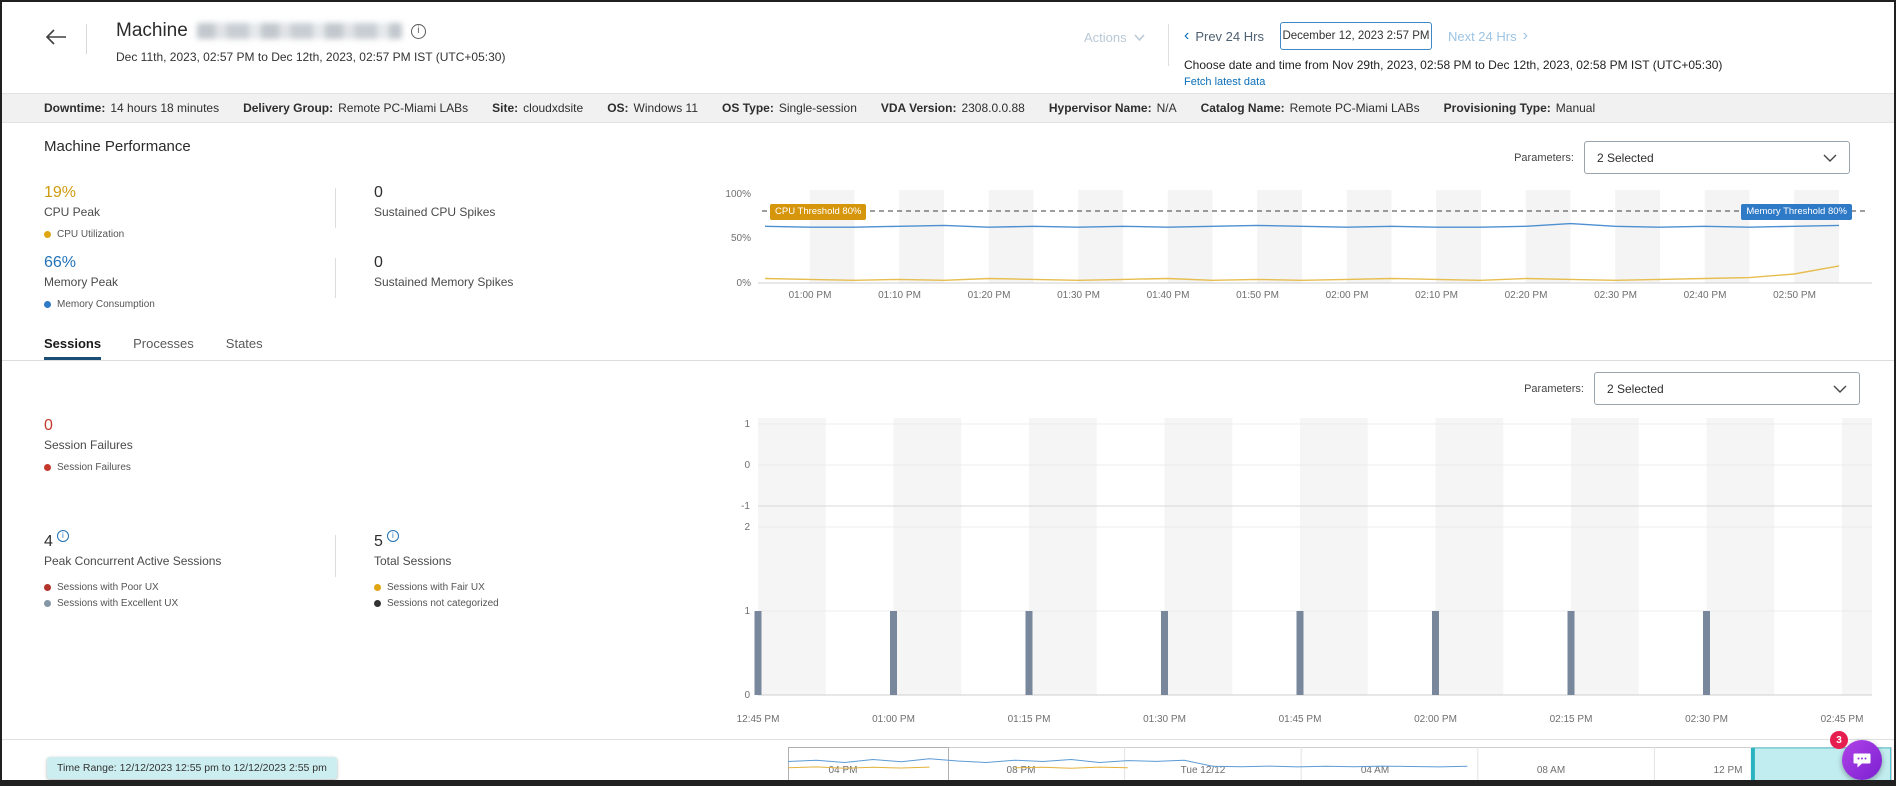 The image size is (1896, 786). What do you see at coordinates (88, 445) in the screenshot?
I see `stat-session-failures: 0 Session Failures Session Failures` at bounding box center [88, 445].